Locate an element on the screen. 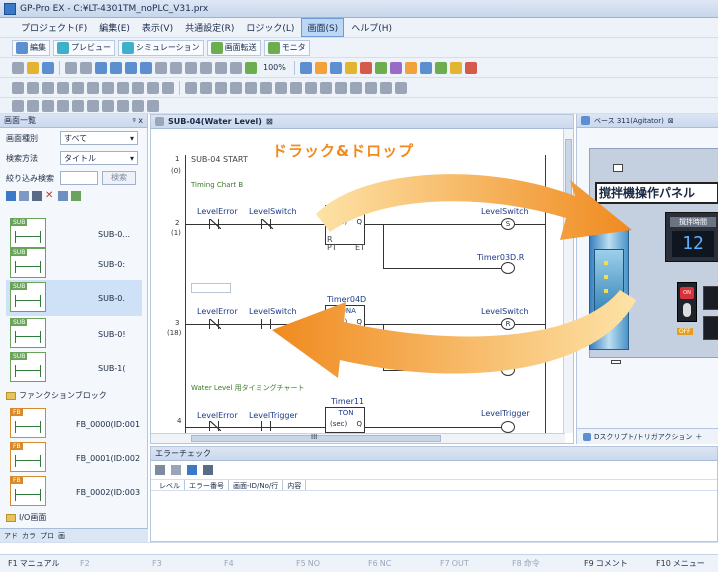 This screenshot has width=718, height=572. keypad-icon is located at coordinates (455, 67).